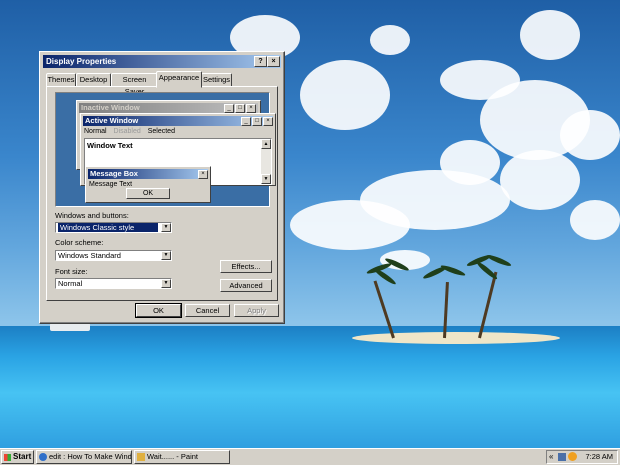  I want to click on apply-button: Apply, so click(256, 310).